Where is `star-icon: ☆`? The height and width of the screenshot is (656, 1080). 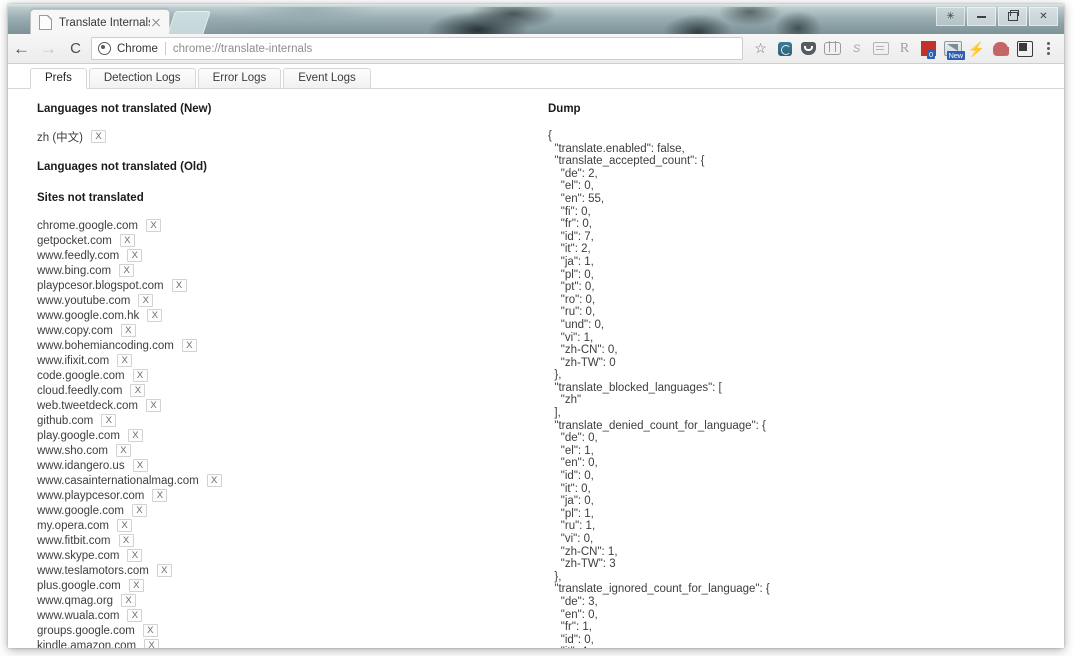 star-icon: ☆ is located at coordinates (760, 48).